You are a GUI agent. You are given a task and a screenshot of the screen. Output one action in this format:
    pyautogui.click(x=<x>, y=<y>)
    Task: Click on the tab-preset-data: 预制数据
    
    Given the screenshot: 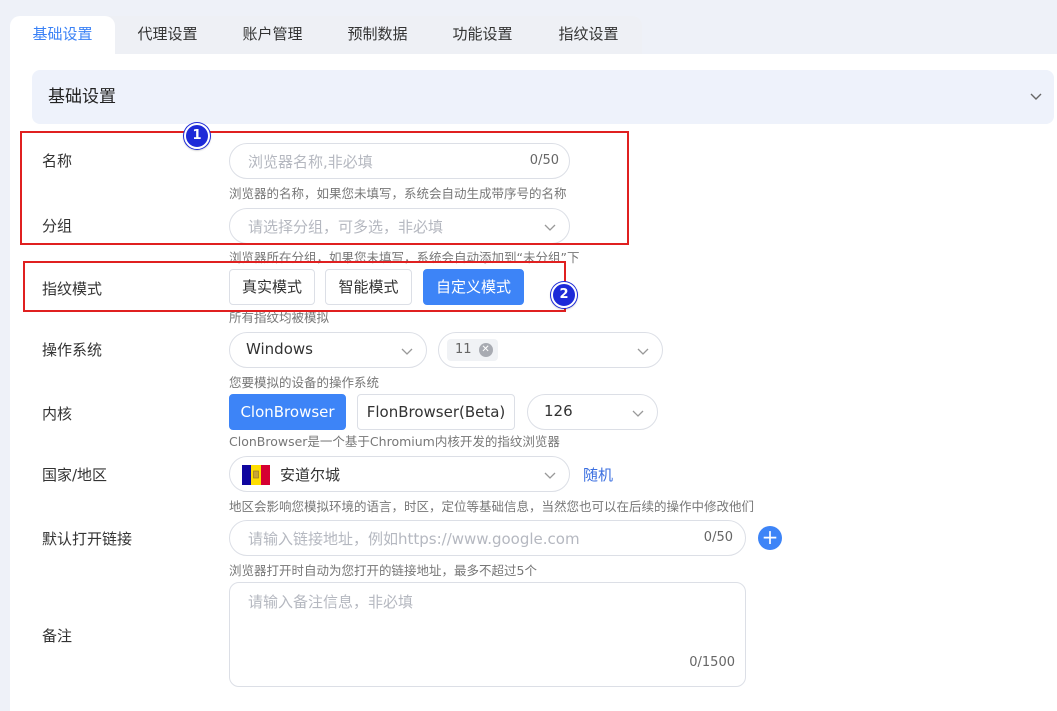 What is the action you would take?
    pyautogui.click(x=377, y=35)
    